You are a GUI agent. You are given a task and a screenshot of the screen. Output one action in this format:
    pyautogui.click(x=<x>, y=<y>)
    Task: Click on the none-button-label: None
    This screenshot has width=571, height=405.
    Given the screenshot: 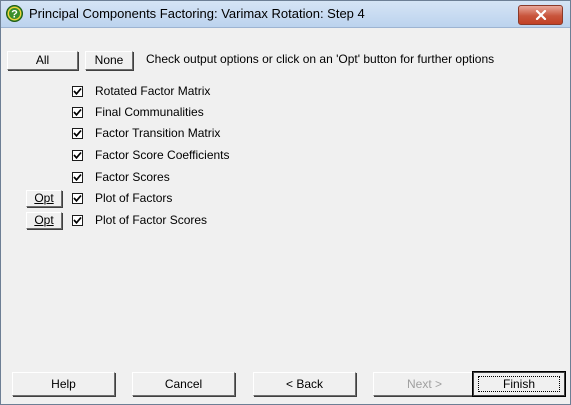 What is the action you would take?
    pyautogui.click(x=109, y=60)
    